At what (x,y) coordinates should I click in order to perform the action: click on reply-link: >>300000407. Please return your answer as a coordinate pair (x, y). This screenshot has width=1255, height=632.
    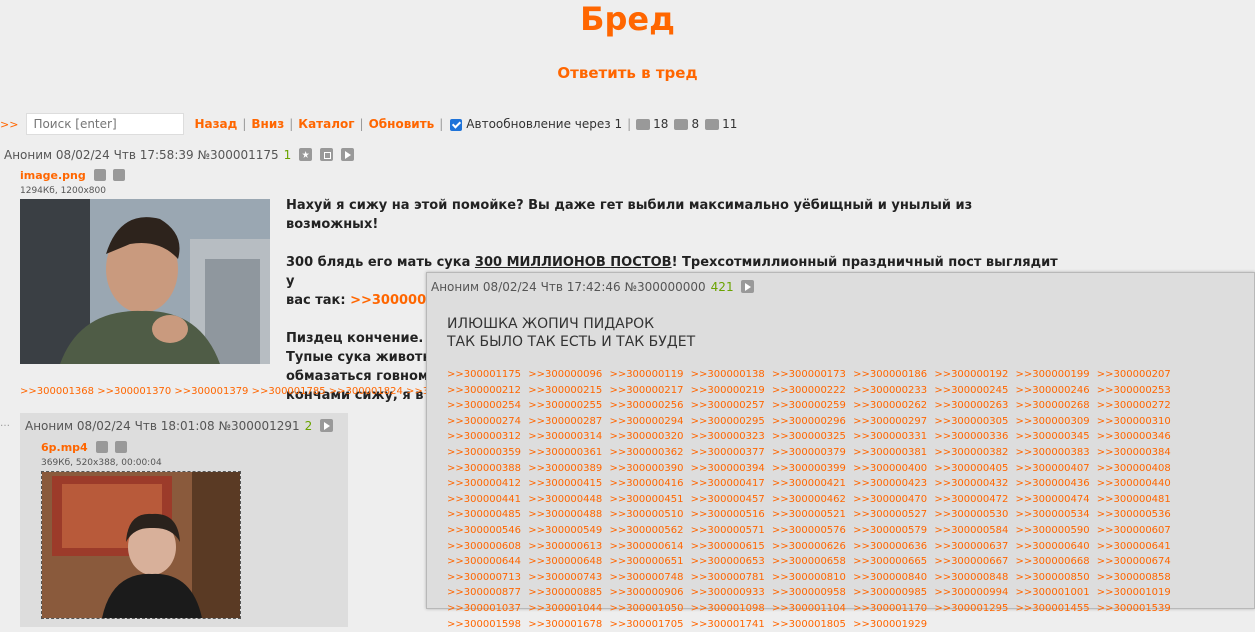
    Looking at the image, I should click on (1053, 468).